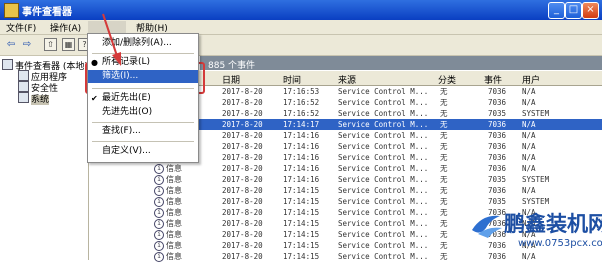  What do you see at coordinates (107, 27) in the screenshot?
I see `menu-view` at bounding box center [107, 27].